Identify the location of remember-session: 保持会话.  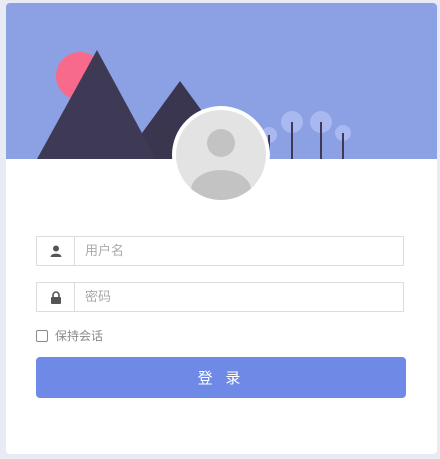
(69, 336).